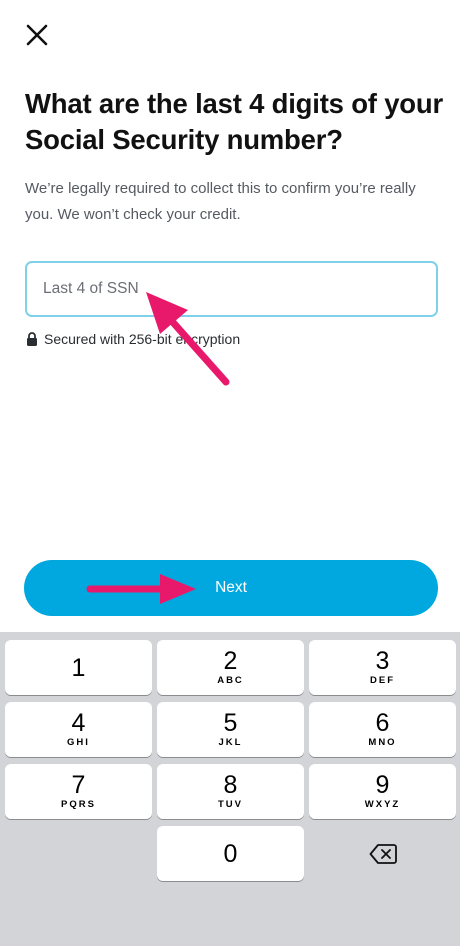  I want to click on ssn-last4-input, so click(231, 289).